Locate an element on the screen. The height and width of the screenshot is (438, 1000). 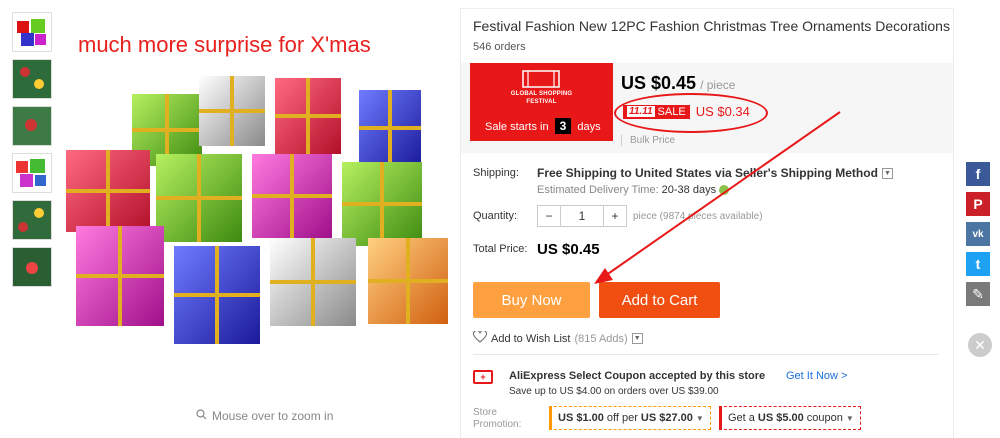
info-icon is located at coordinates (724, 190).